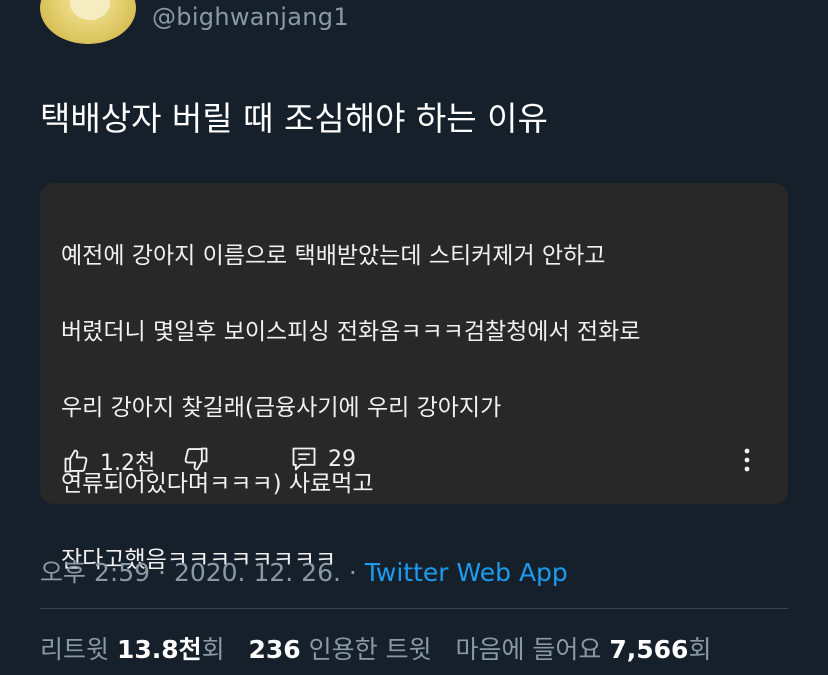 This screenshot has width=828, height=675. I want to click on thumb-up-icon, so click(76, 461).